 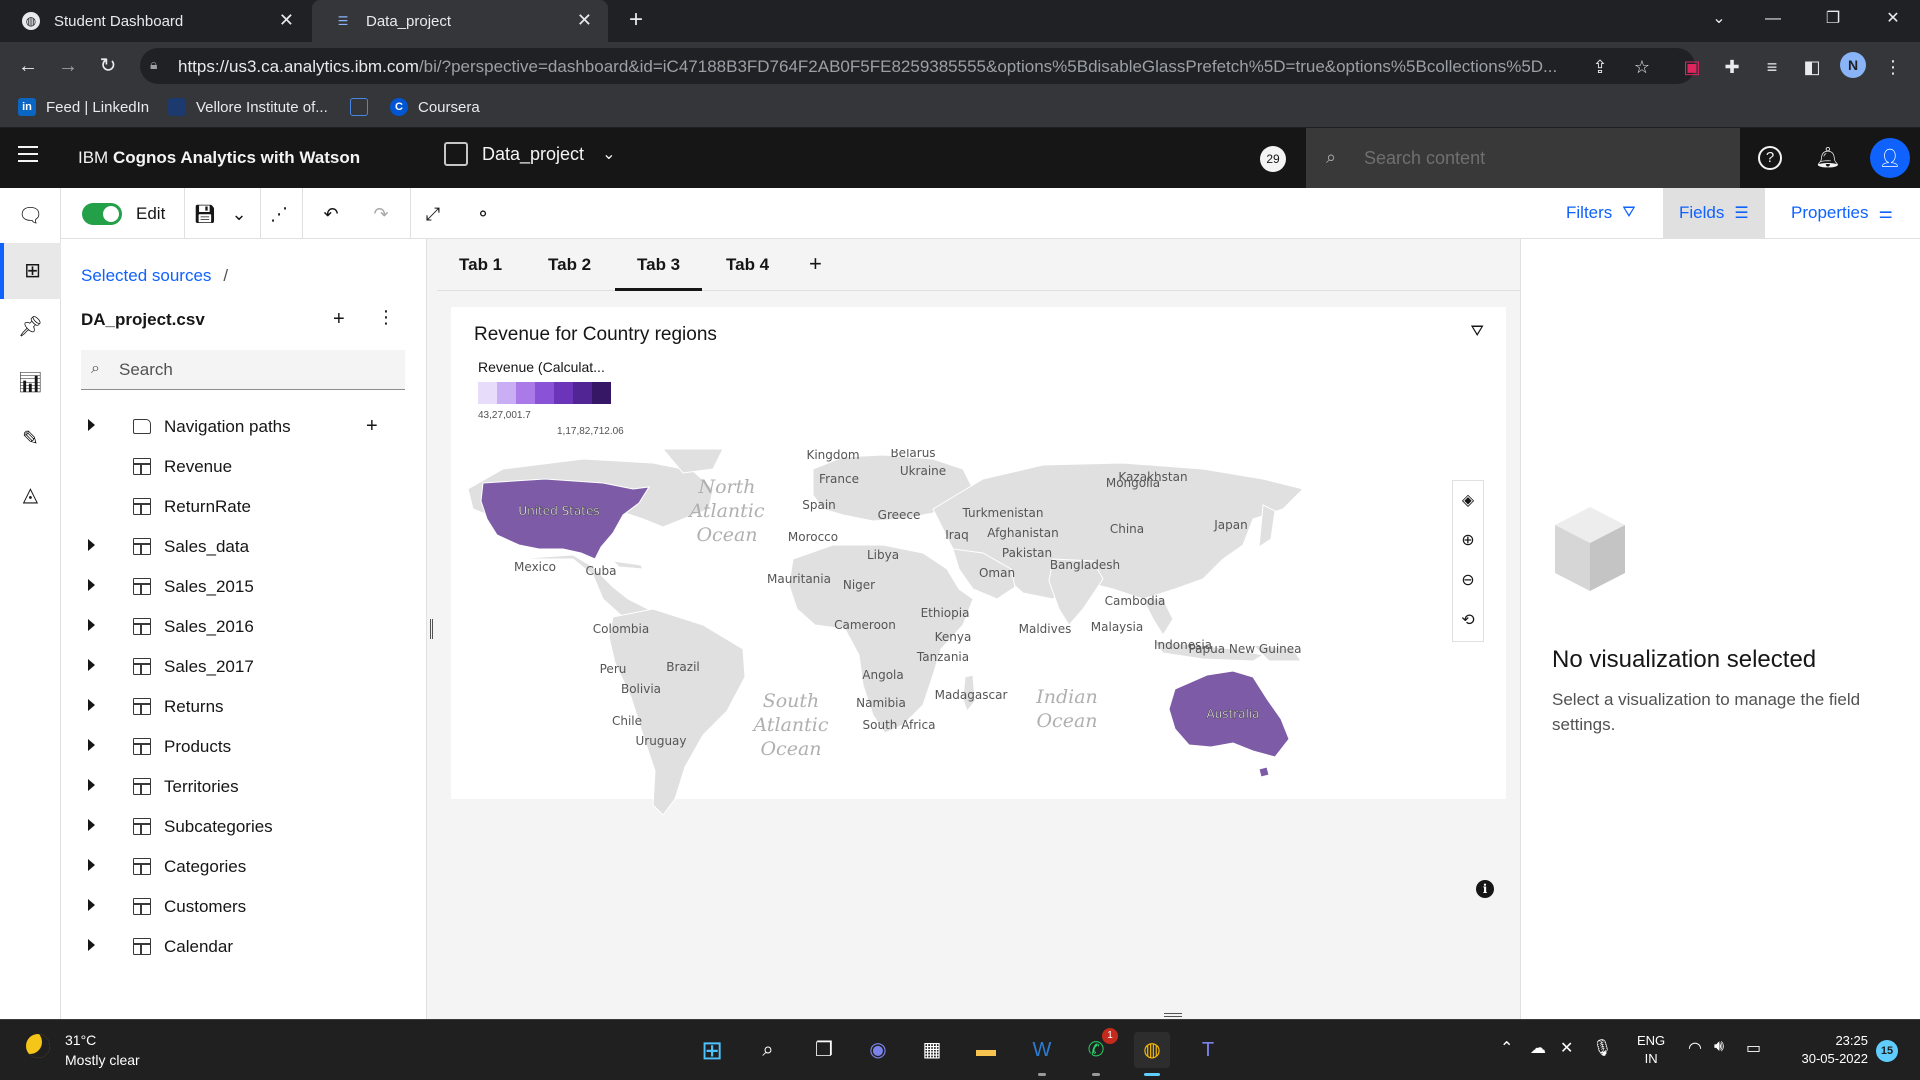 What do you see at coordinates (1773, 19) in the screenshot?
I see `minimize-button: —` at bounding box center [1773, 19].